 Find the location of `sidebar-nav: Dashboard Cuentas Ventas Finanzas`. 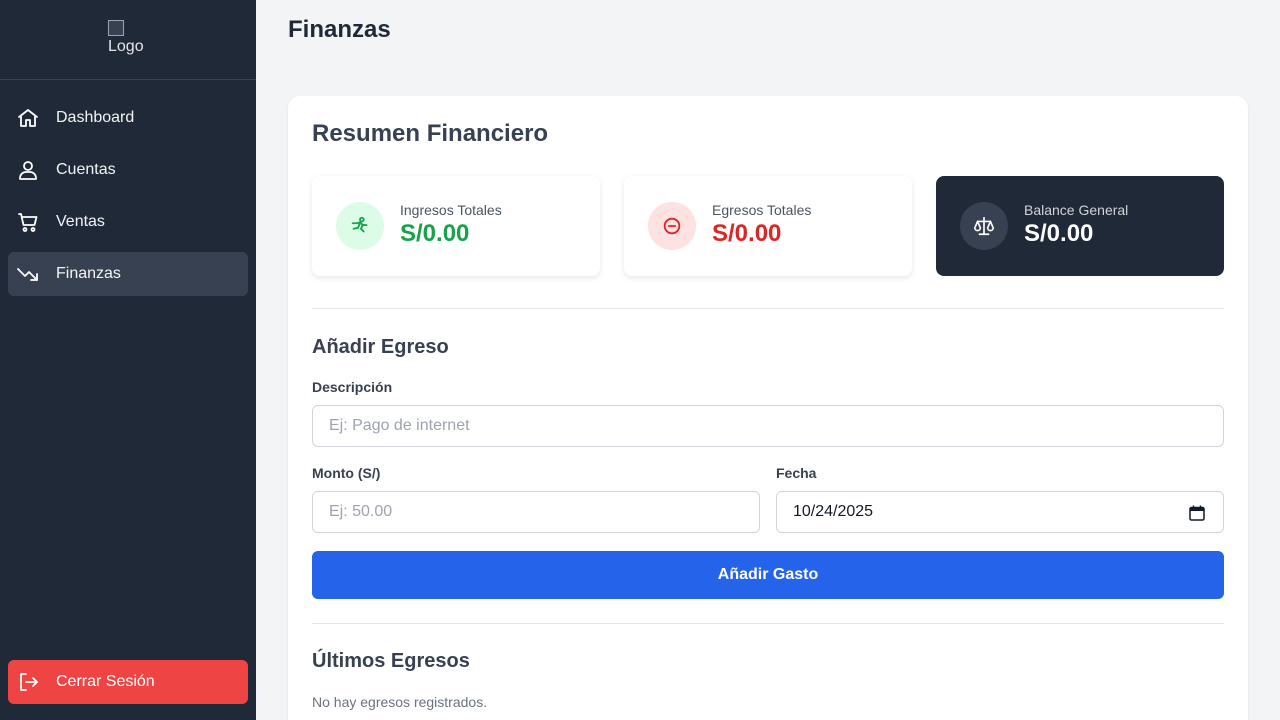

sidebar-nav: Dashboard Cuentas Ventas Finanzas is located at coordinates (128, 200).